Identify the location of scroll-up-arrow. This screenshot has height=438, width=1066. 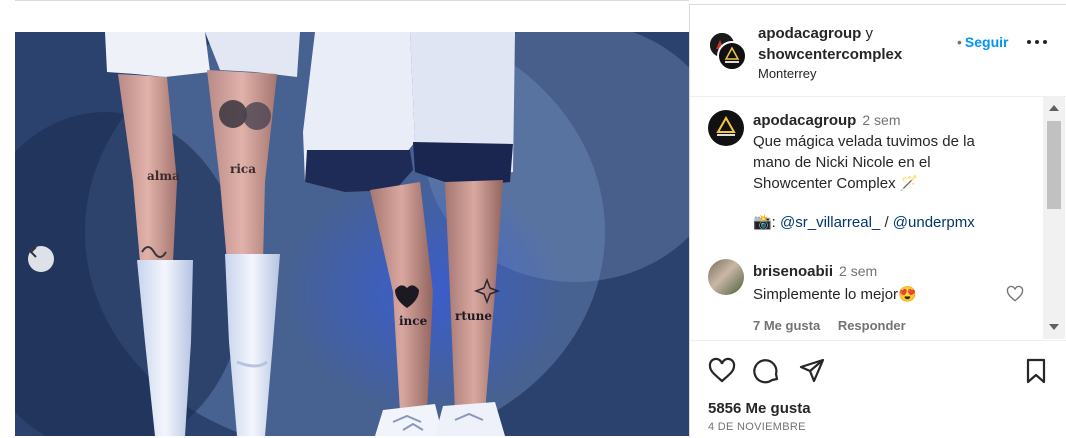
(1054, 108).